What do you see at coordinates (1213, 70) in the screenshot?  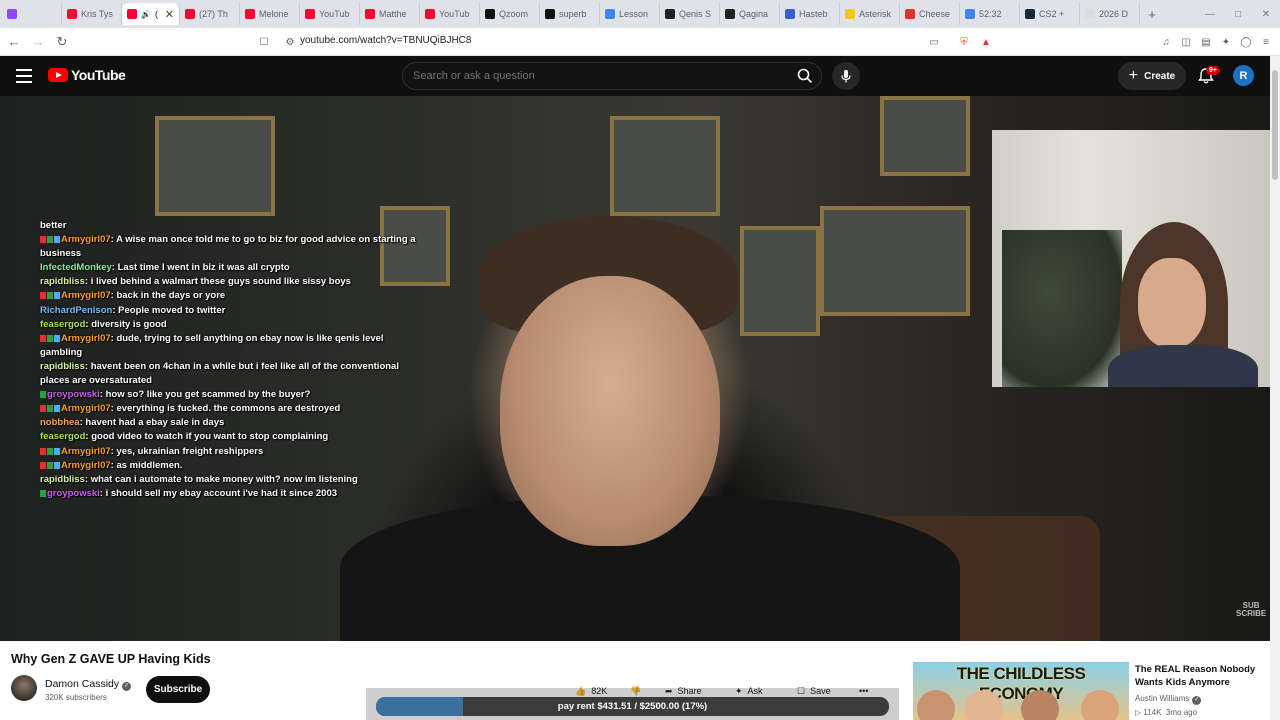 I see `notification-count-badge: 9+` at bounding box center [1213, 70].